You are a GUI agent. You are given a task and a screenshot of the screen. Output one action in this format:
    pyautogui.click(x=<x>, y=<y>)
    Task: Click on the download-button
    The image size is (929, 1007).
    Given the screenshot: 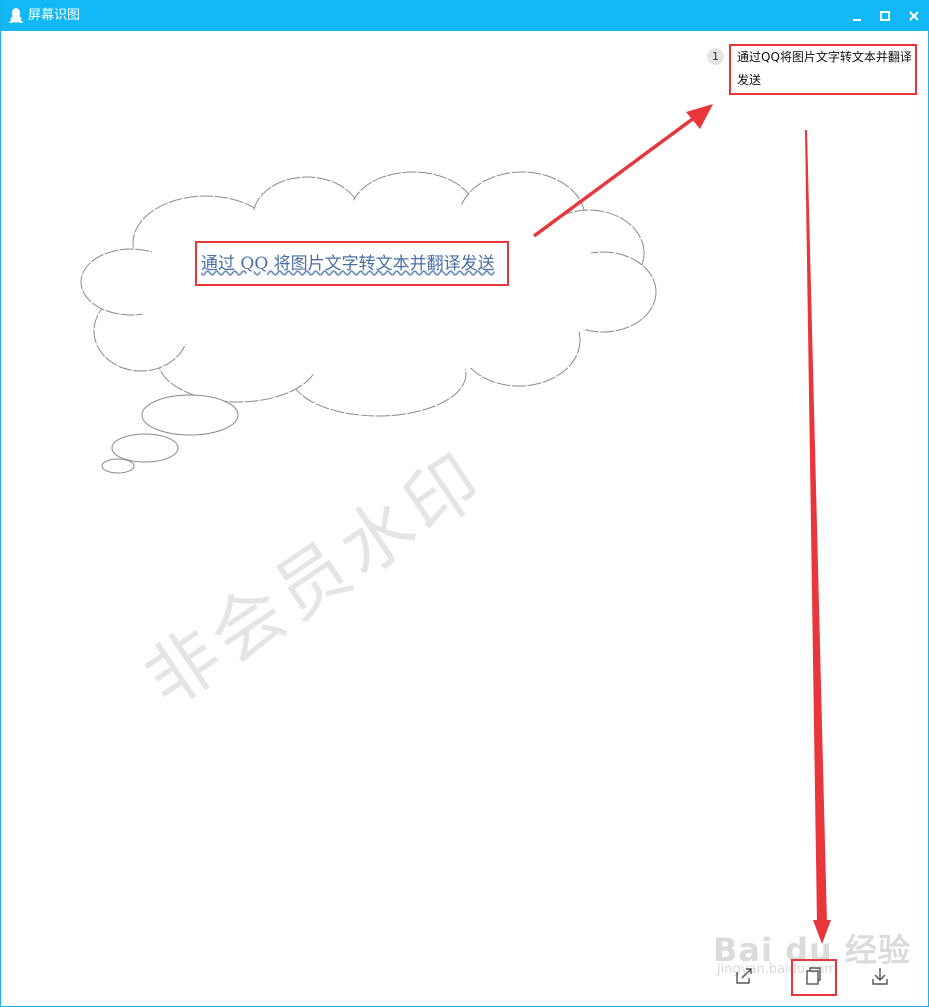 What is the action you would take?
    pyautogui.click(x=880, y=978)
    